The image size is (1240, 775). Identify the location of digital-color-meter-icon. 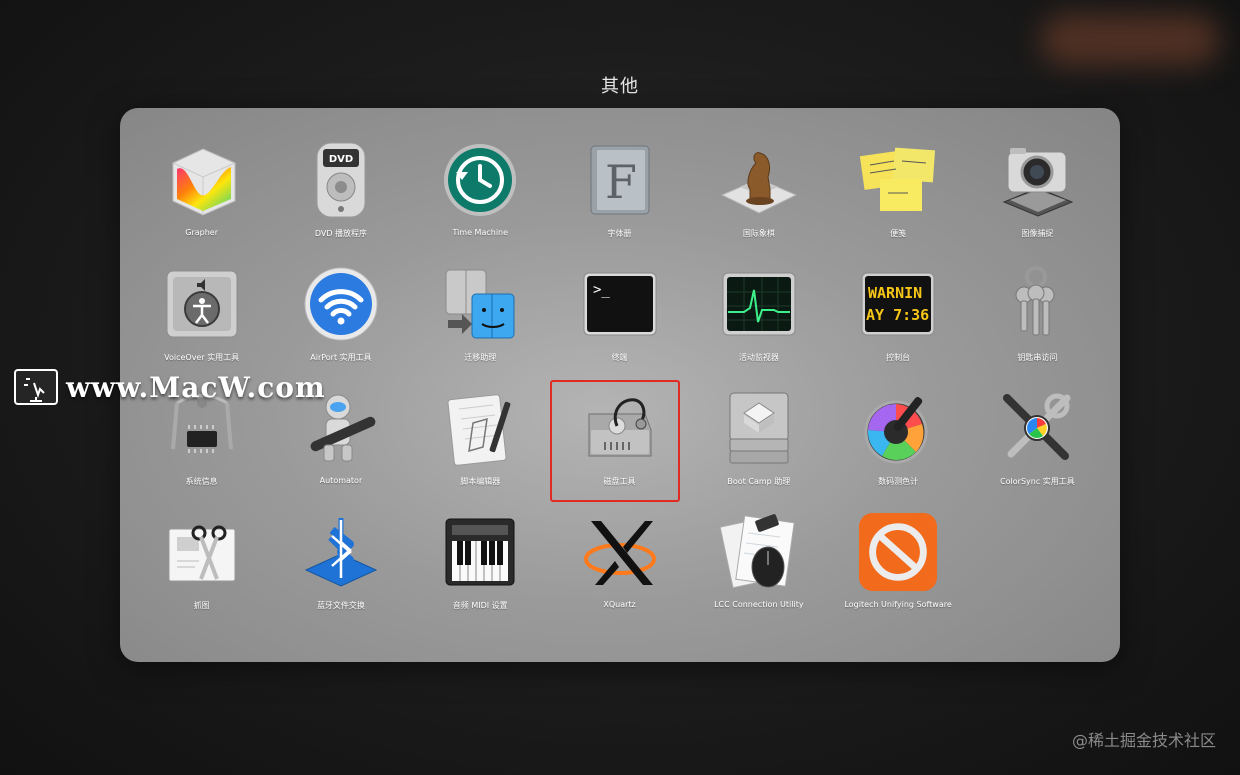
(898, 428).